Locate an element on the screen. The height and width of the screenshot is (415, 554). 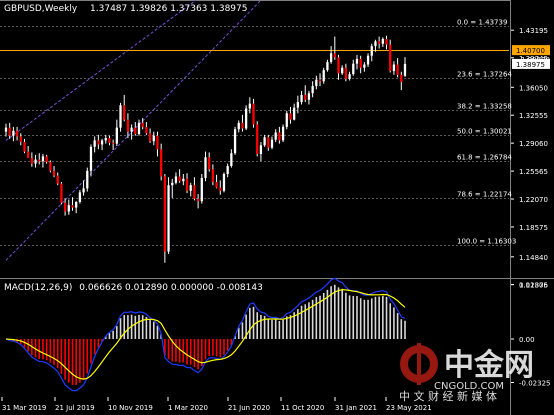
macd-tick-label: 0.02806 is located at coordinates (533, 286).